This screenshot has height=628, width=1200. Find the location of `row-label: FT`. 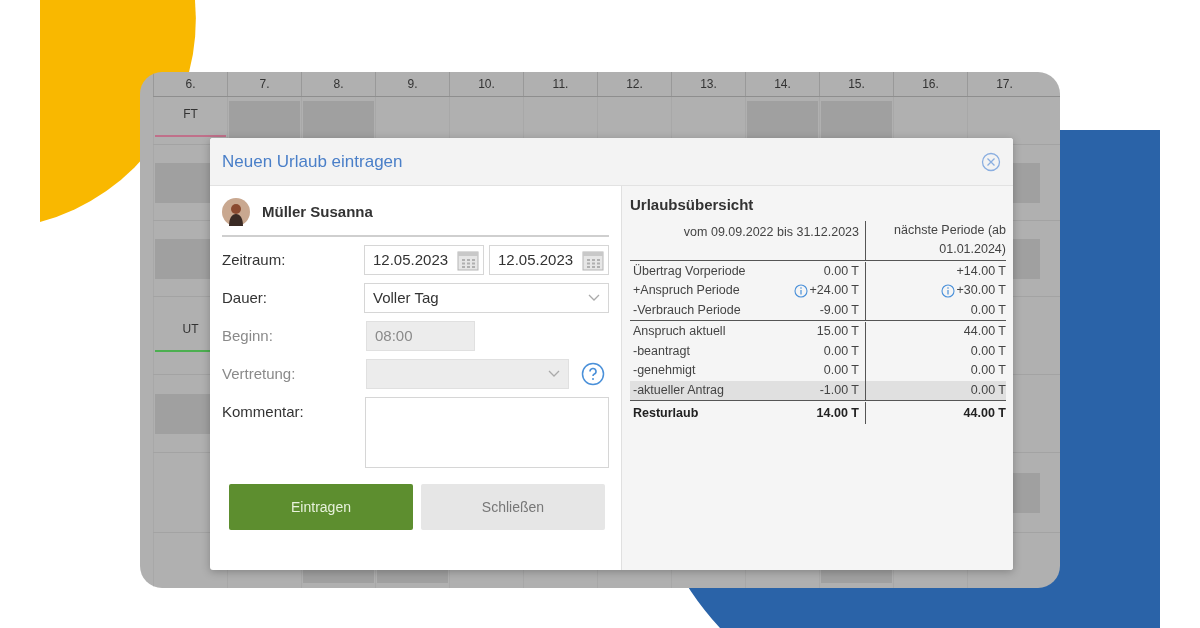

row-label: FT is located at coordinates (190, 114).